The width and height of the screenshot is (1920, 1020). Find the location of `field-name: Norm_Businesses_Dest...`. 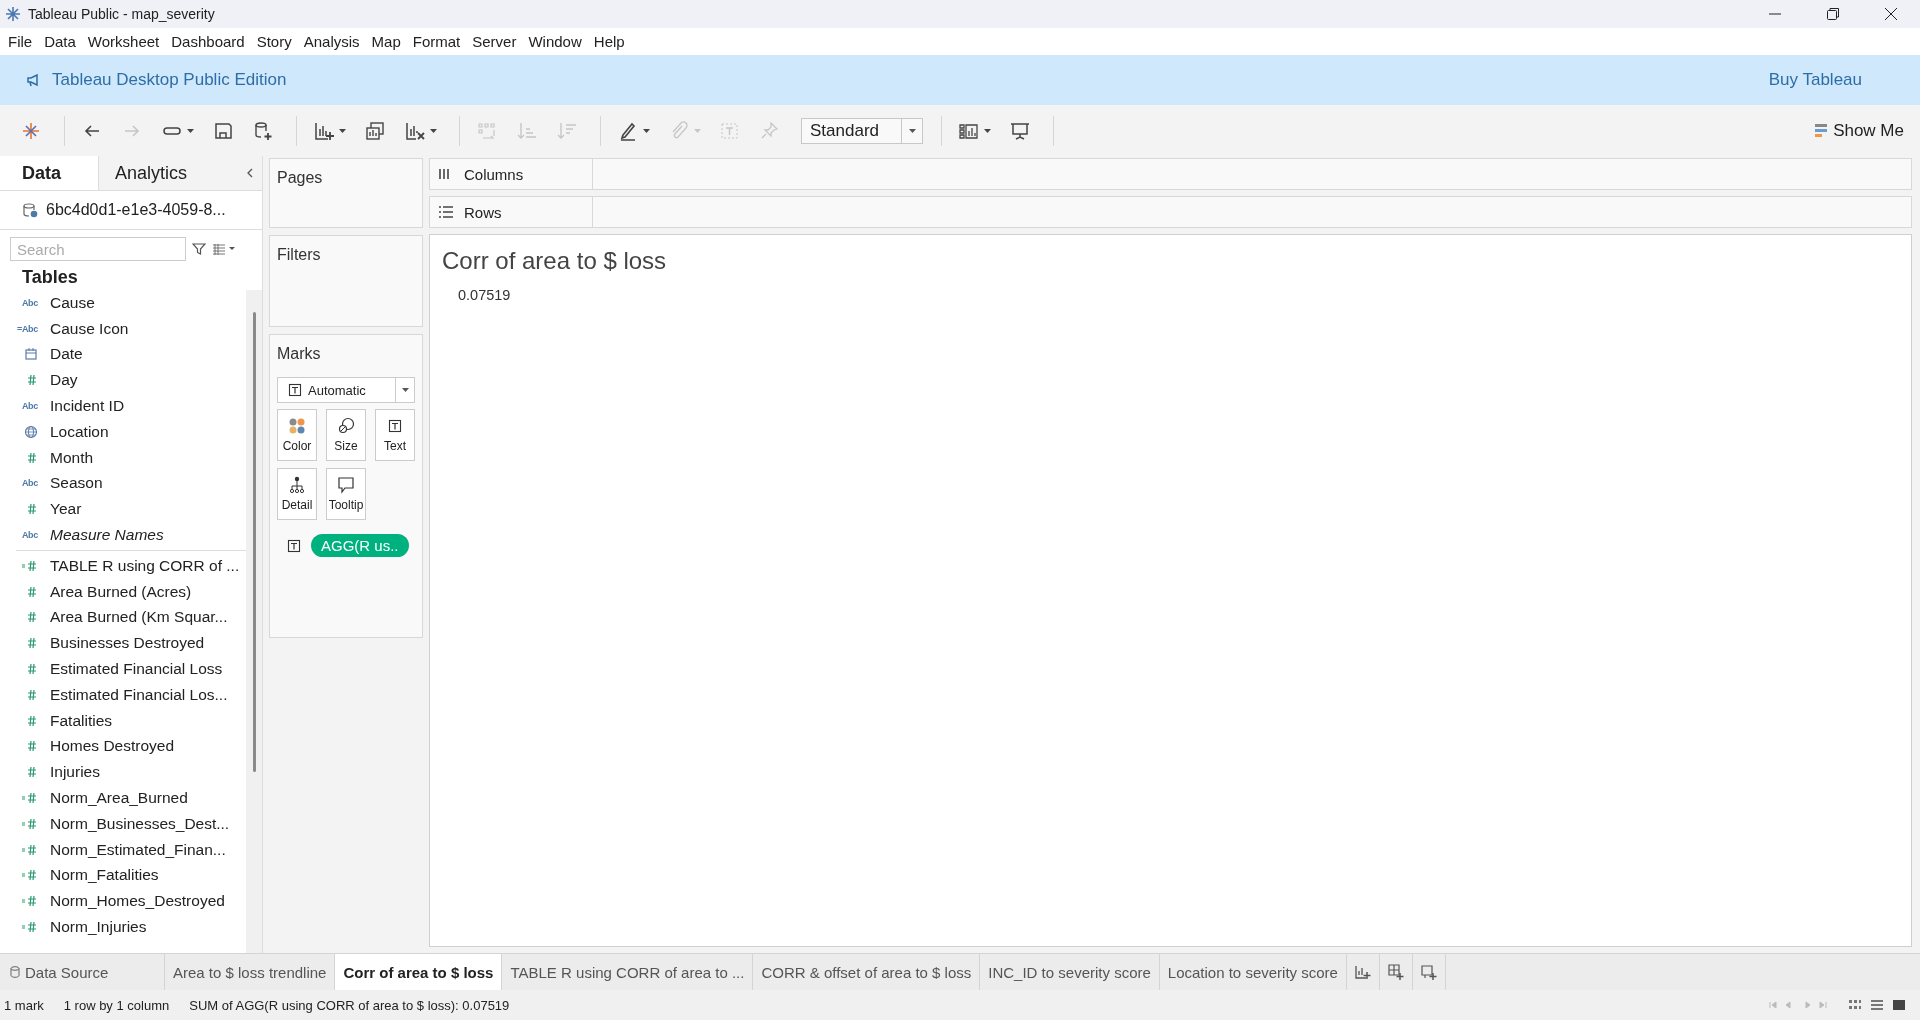

field-name: Norm_Businesses_Dest... is located at coordinates (140, 823).